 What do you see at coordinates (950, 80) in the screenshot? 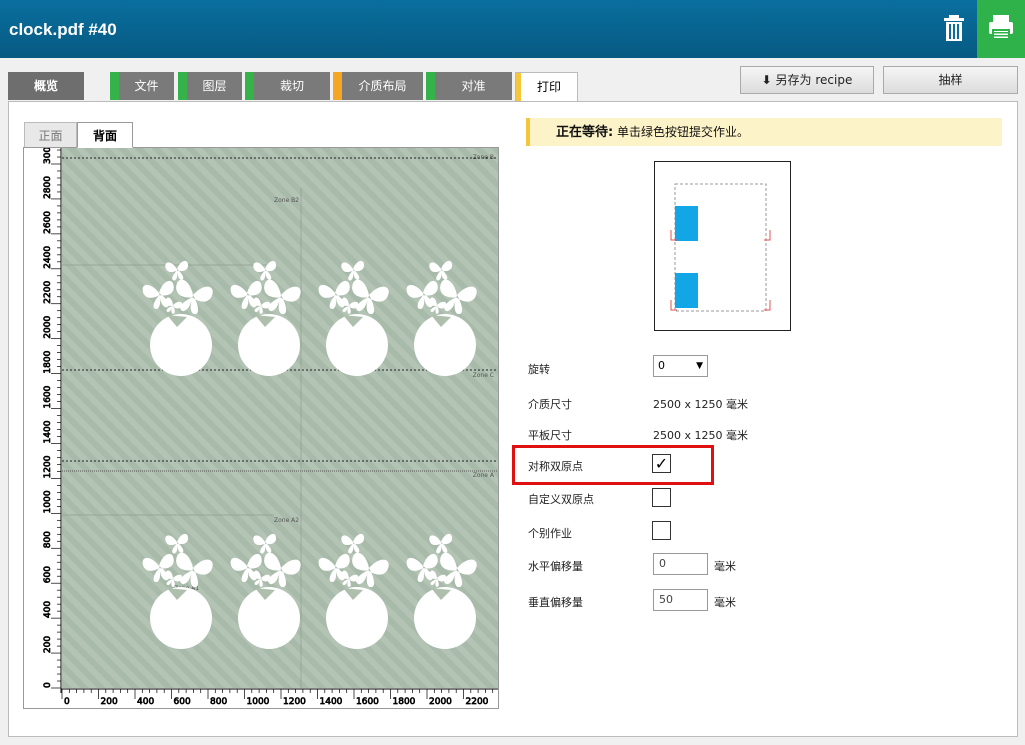
I see `sample-button: 抽样` at bounding box center [950, 80].